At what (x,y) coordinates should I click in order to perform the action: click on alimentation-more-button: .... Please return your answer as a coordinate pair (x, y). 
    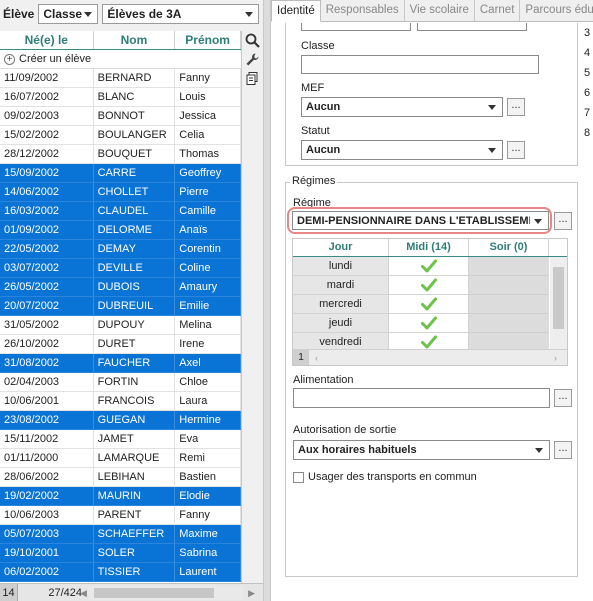
    Looking at the image, I should click on (563, 398).